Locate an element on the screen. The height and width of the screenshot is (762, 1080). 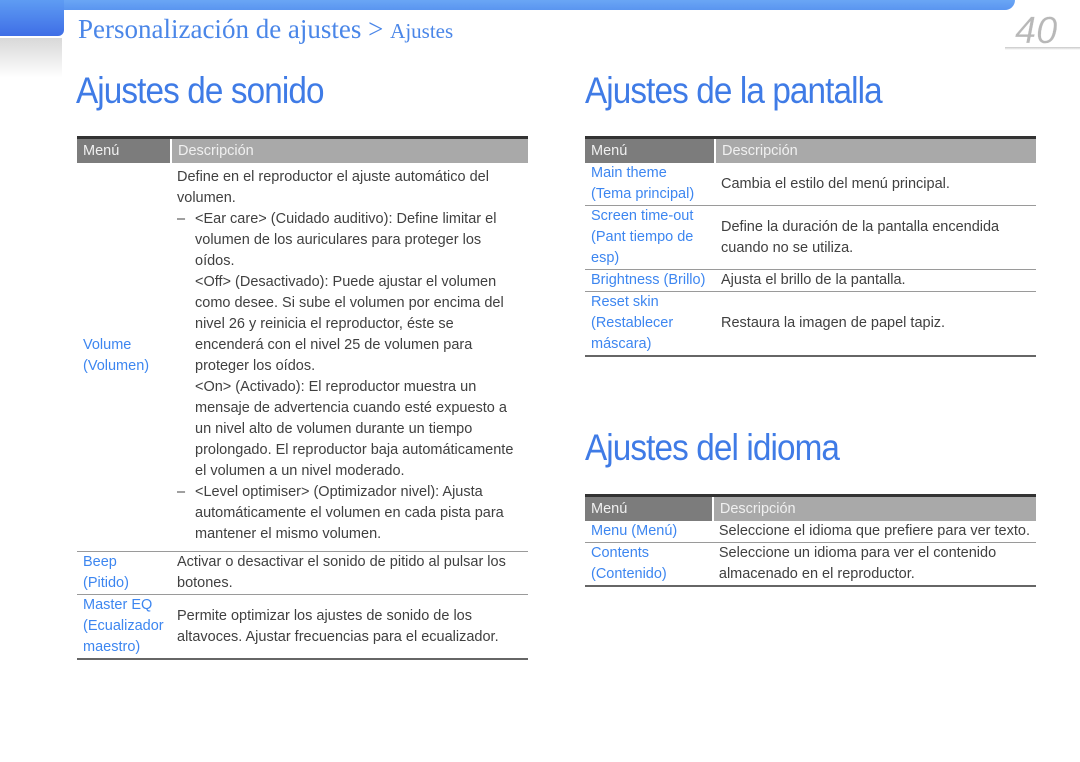
menu-item-menu-language: Menu (Menú) is located at coordinates (649, 532).